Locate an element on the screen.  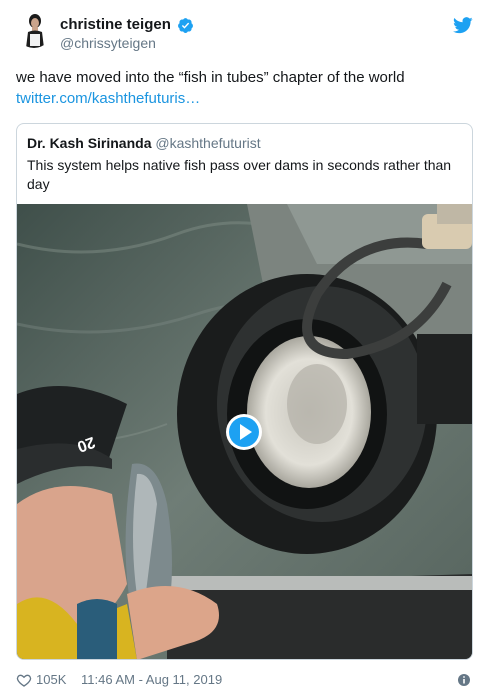
author-display-name: christine teigen is located at coordinates (115, 25).